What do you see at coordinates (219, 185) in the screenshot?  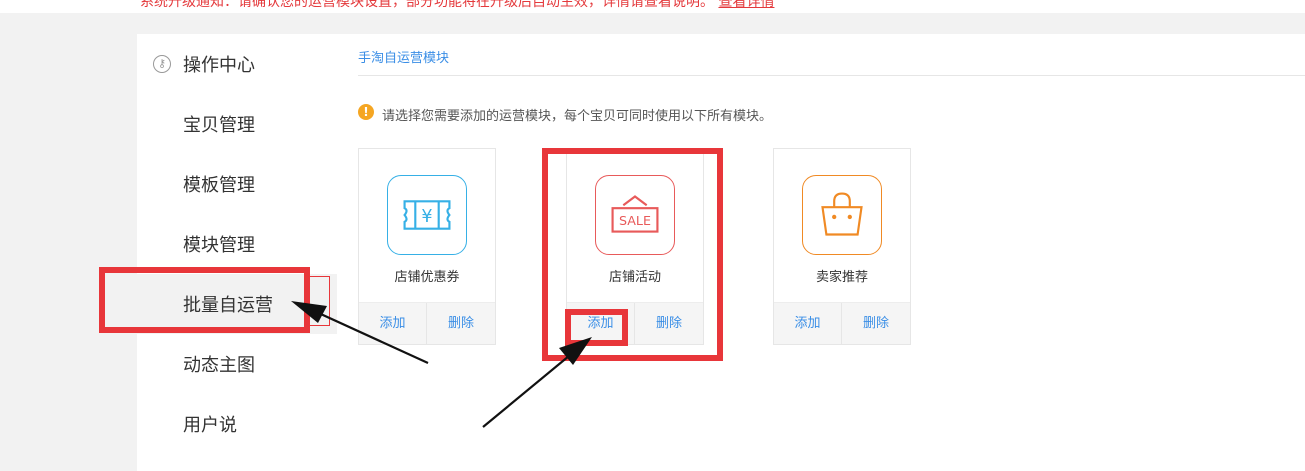 I see `sidebar-item-label: 模板管理` at bounding box center [219, 185].